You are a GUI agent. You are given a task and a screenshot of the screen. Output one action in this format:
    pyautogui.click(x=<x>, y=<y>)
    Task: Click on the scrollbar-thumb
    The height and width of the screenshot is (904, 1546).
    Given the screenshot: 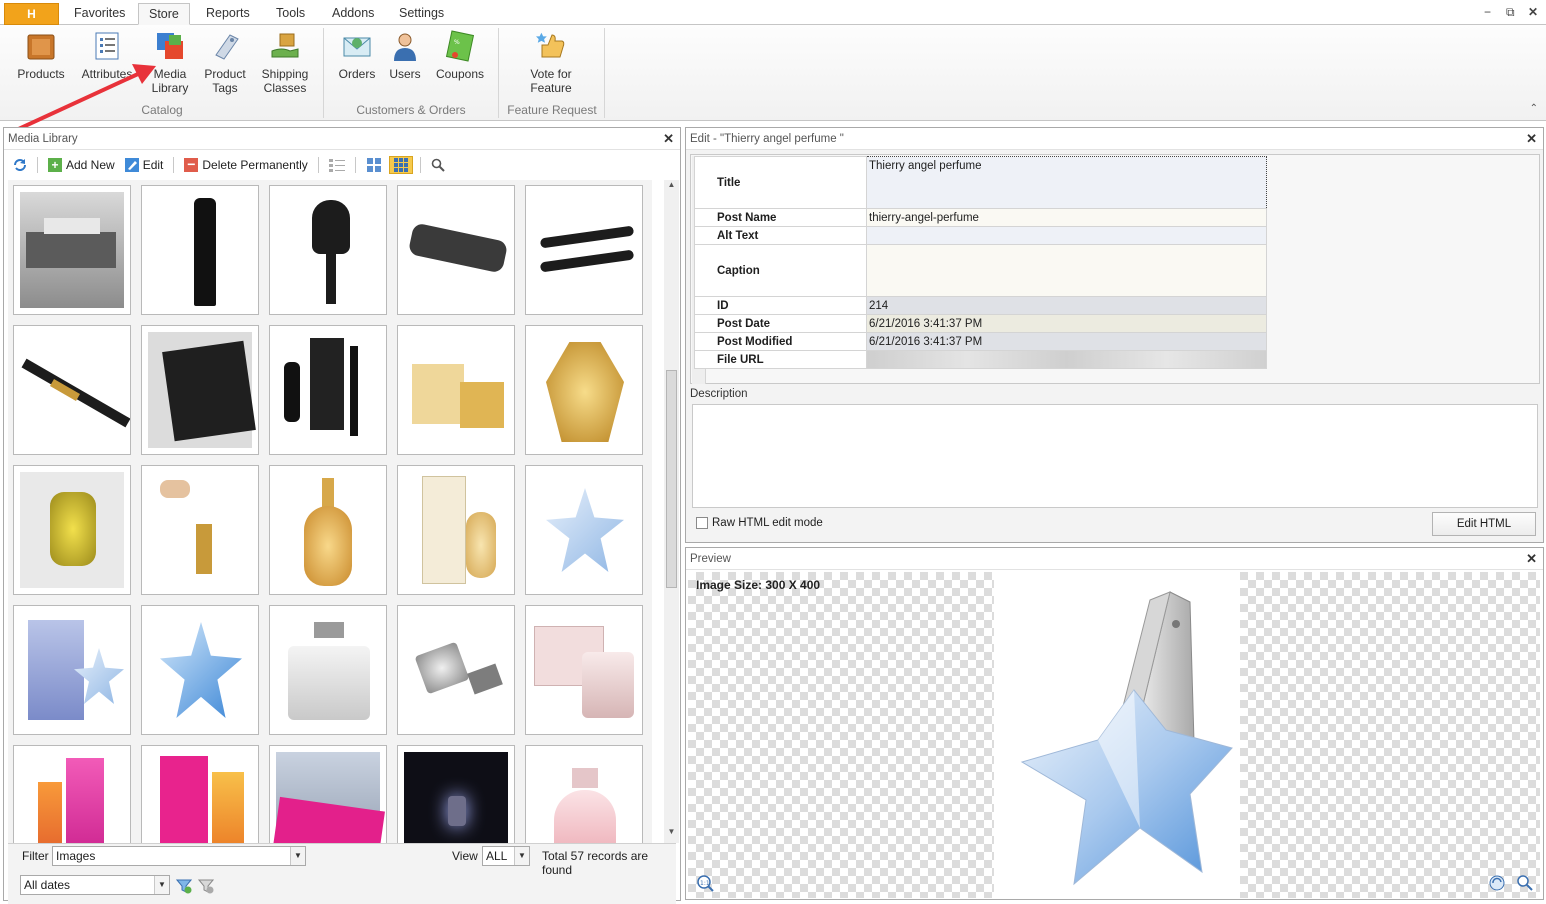 What is the action you would take?
    pyautogui.click(x=671, y=479)
    